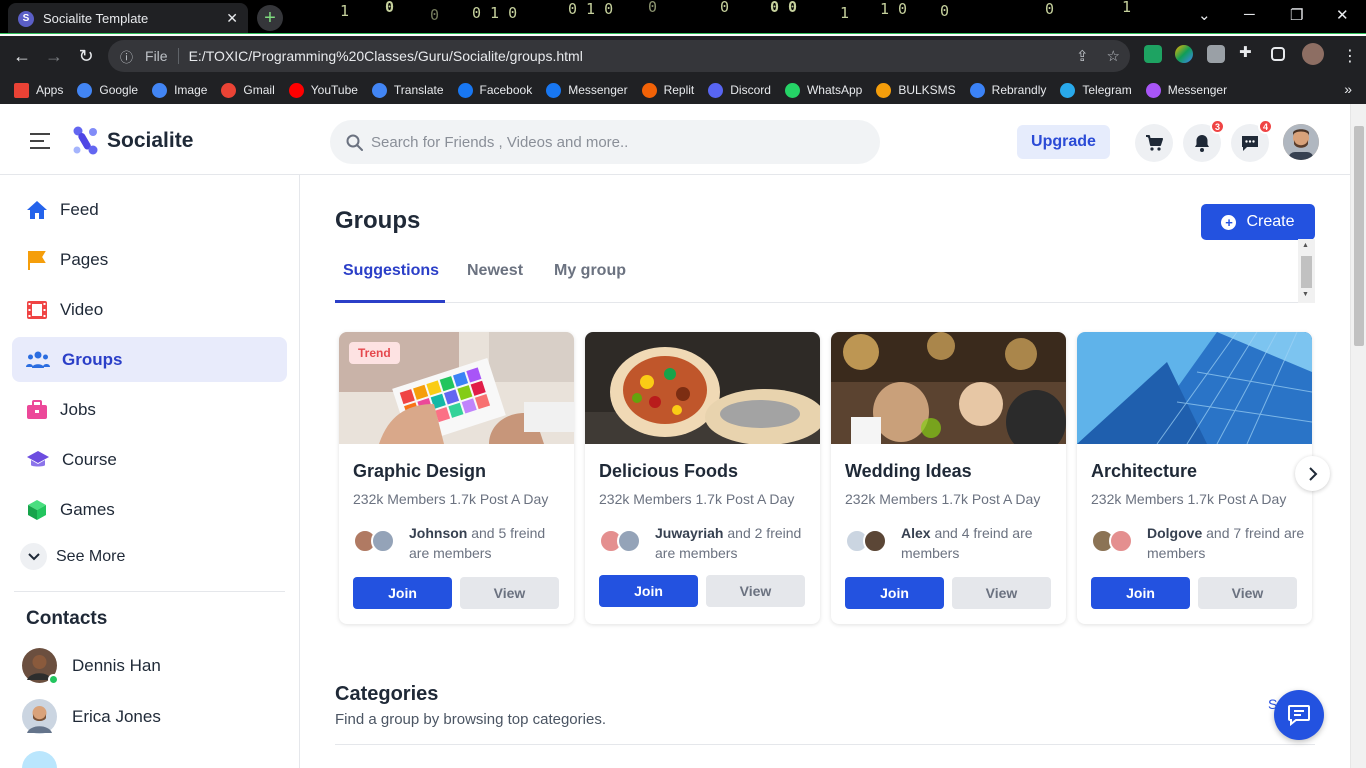 Image resolution: width=1366 pixels, height=768 pixels. Describe the element at coordinates (149, 309) in the screenshot. I see `sidebar-item-video: Video` at that location.